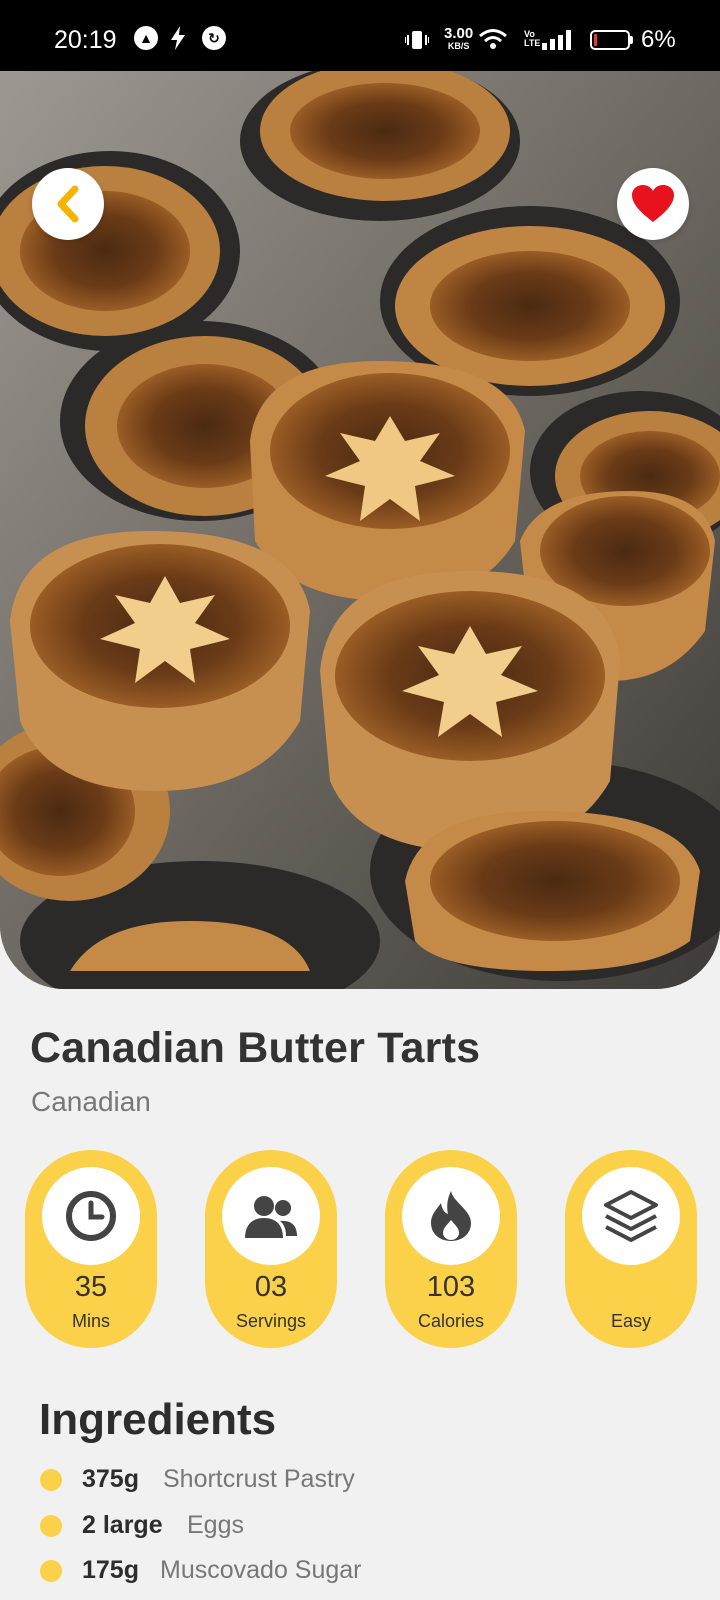 The width and height of the screenshot is (720, 1600). I want to click on status-time: 20:19, so click(85, 40).